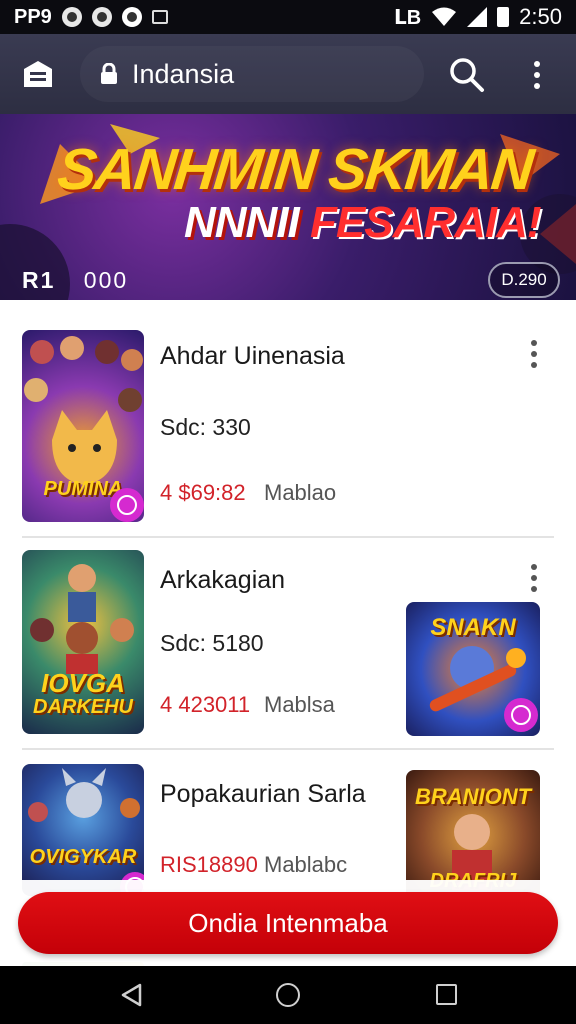 The height and width of the screenshot is (1024, 576). I want to click on item-title: Popakaurian Sarla, so click(263, 794).